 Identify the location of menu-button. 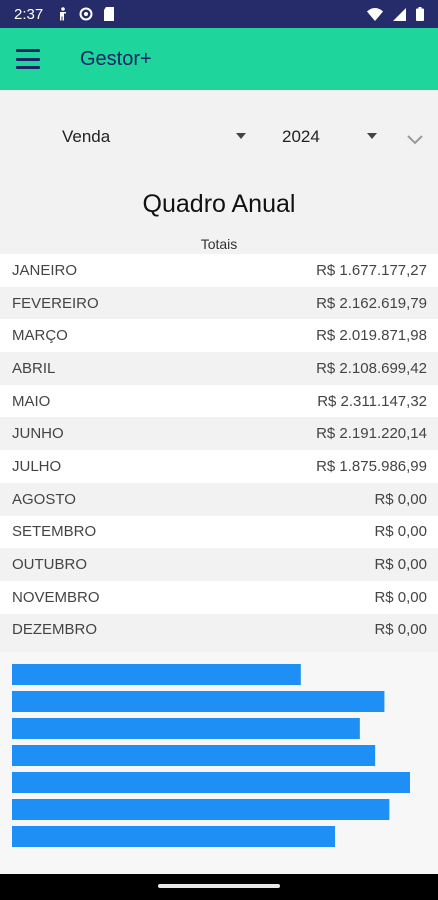
(28, 59).